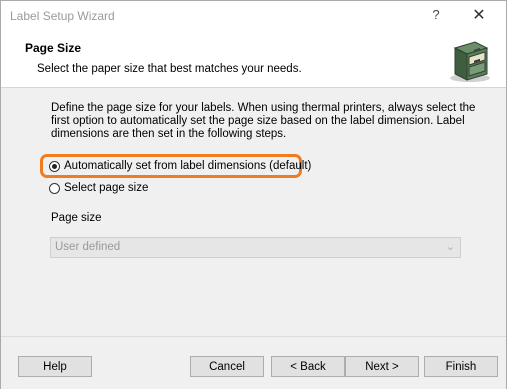  I want to click on help-icon: ?, so click(436, 14).